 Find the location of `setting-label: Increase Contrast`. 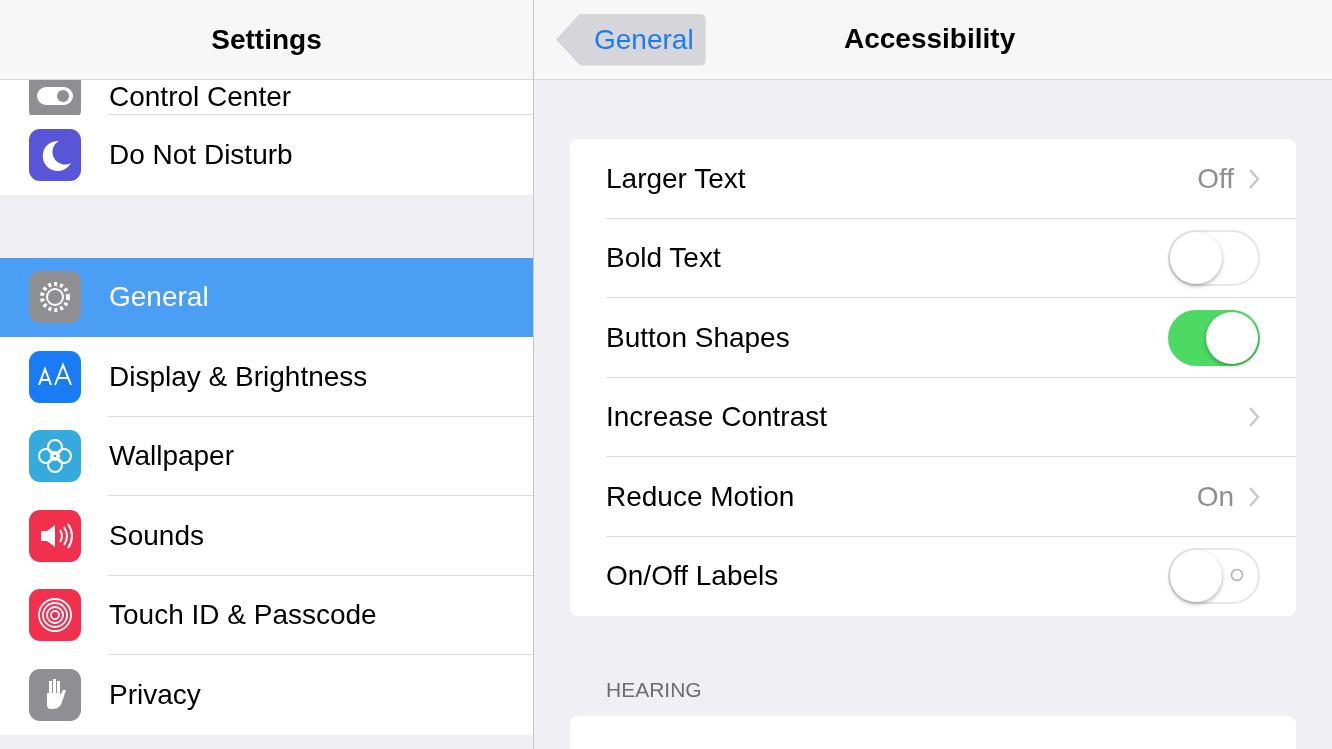

setting-label: Increase Contrast is located at coordinates (717, 417).